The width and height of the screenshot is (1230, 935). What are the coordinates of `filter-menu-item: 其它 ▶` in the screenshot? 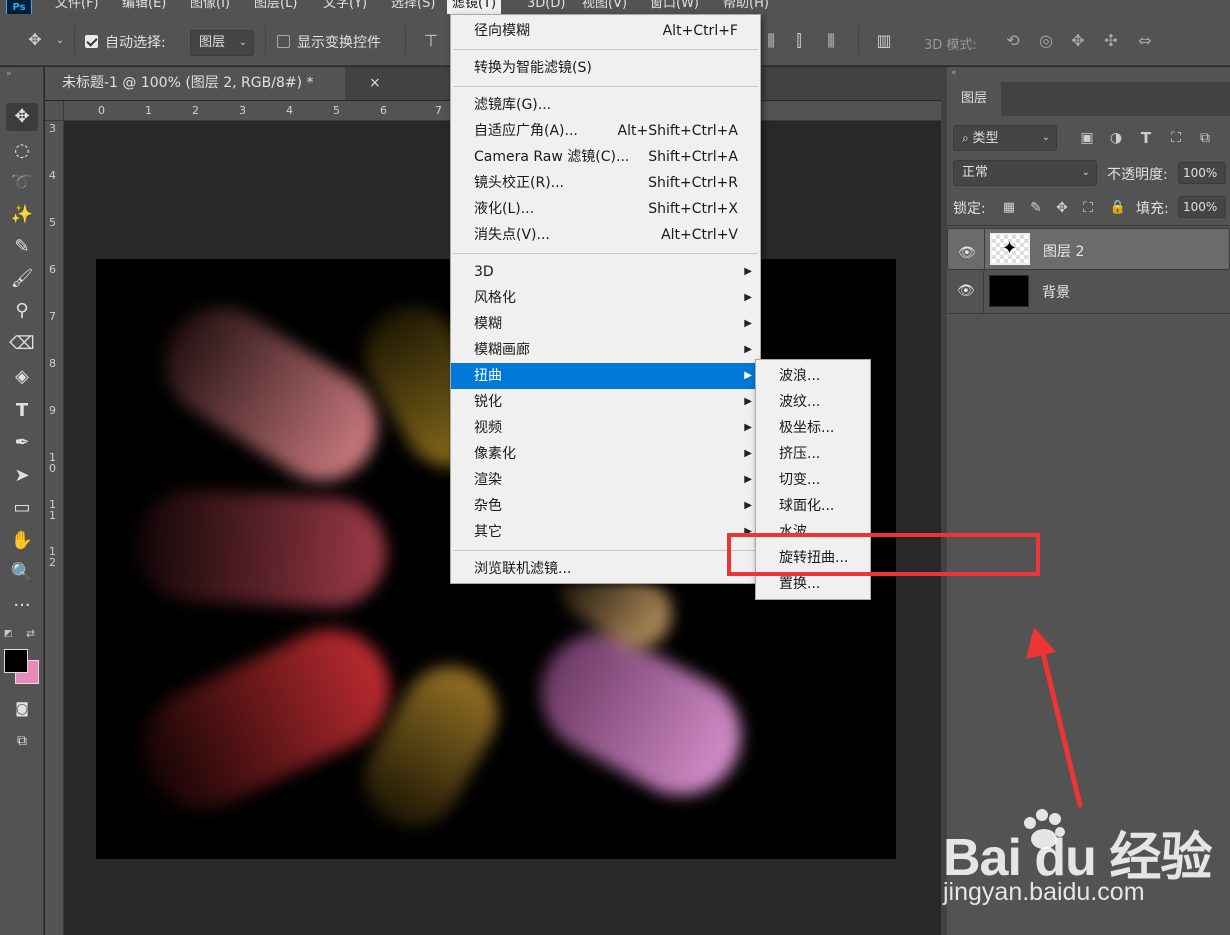 It's located at (605, 532).